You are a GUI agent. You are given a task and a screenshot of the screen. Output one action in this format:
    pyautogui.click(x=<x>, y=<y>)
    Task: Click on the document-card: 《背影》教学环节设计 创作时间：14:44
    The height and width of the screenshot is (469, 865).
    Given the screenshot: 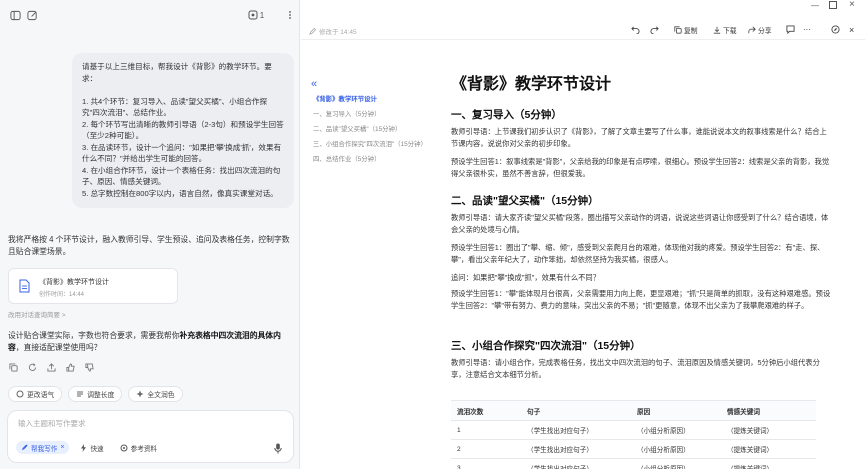 What is the action you would take?
    pyautogui.click(x=93, y=286)
    